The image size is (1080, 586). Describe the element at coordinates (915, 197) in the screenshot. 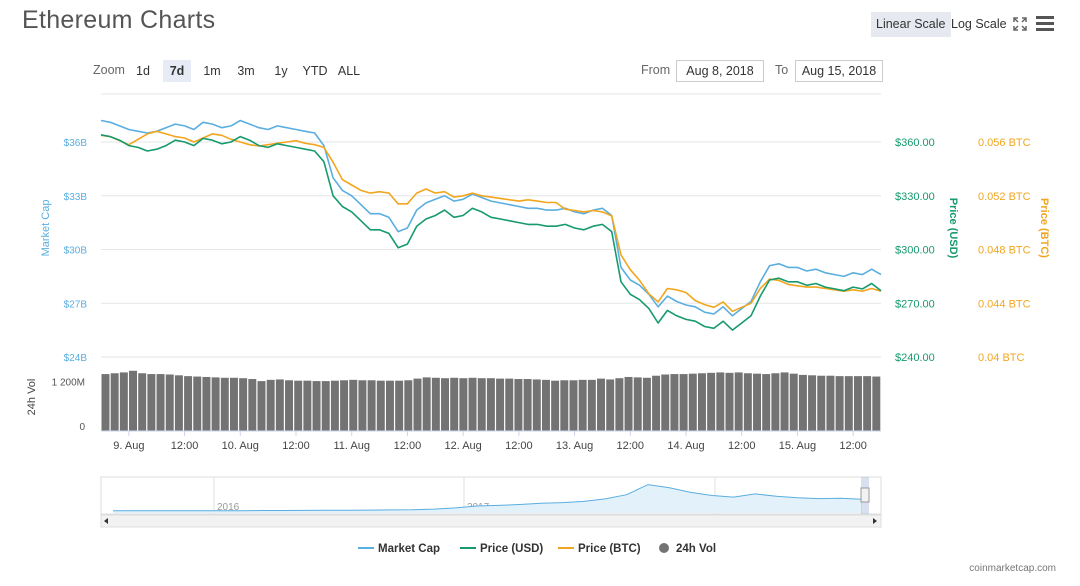

I see `y-tick-price-usd: $330.00` at that location.